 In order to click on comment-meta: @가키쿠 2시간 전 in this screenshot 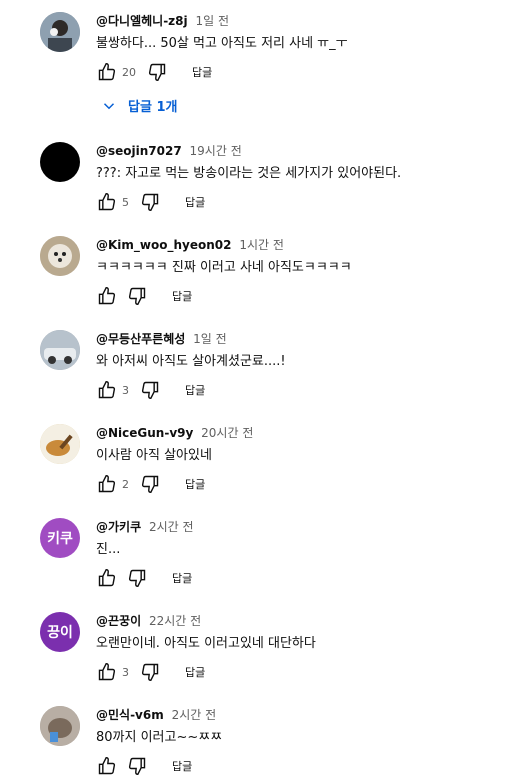, I will do `click(145, 526)`.